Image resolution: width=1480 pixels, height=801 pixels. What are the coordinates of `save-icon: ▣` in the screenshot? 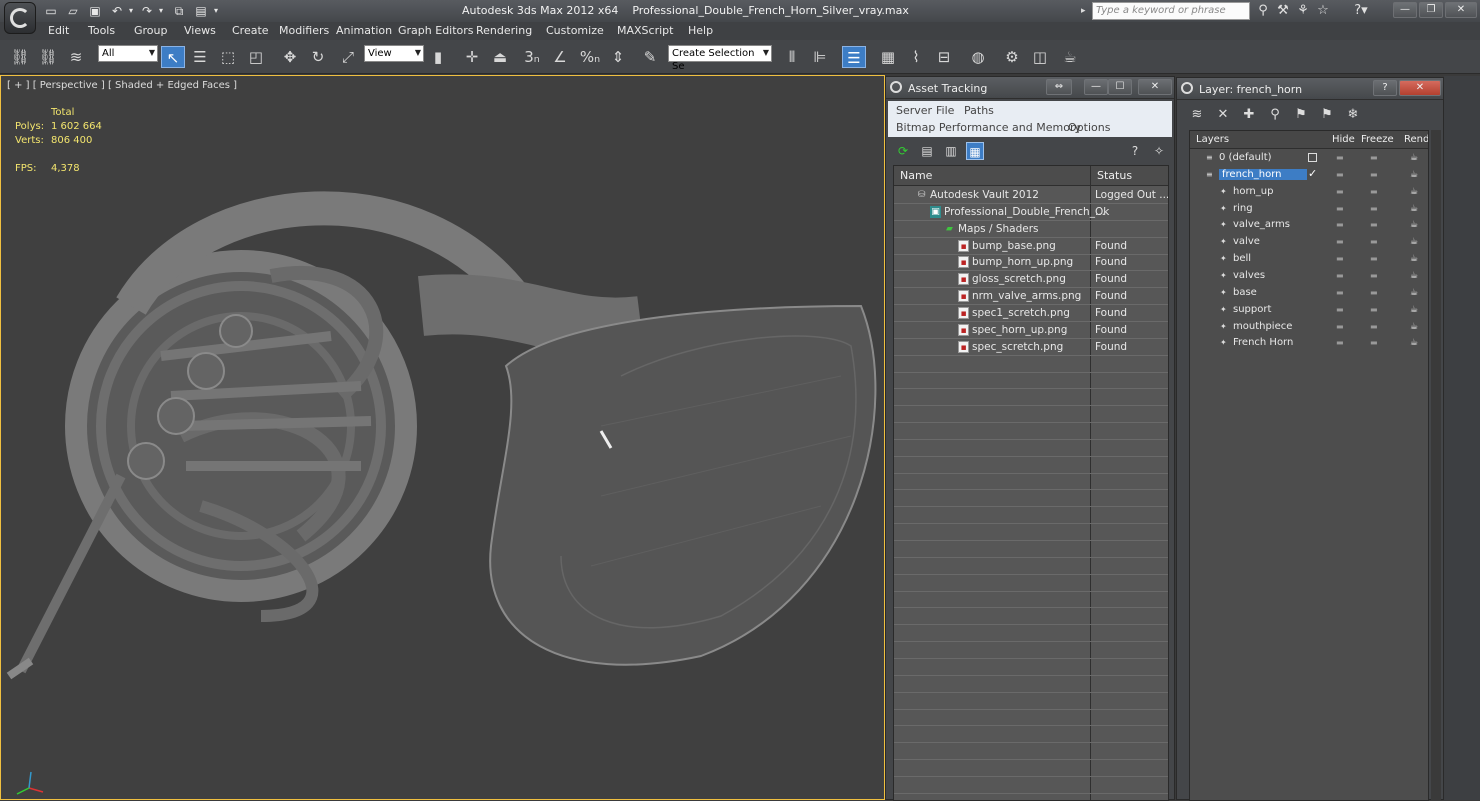 It's located at (95, 11).